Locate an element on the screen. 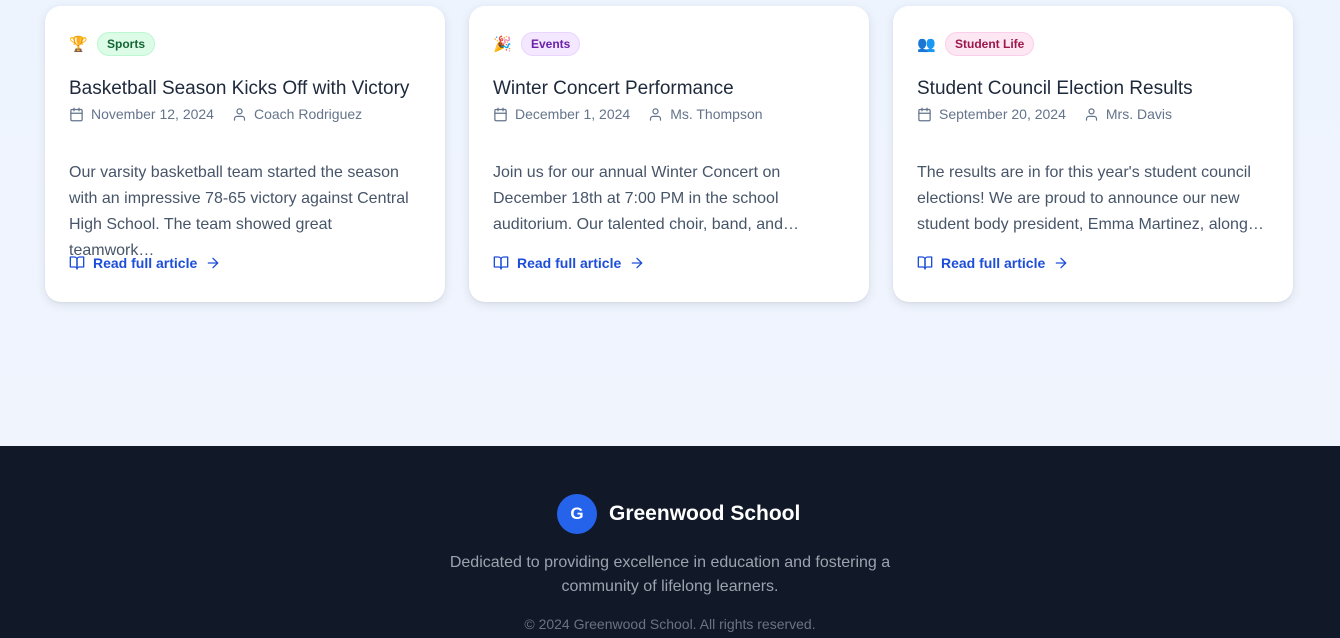  date-text: November 12, 2024 is located at coordinates (152, 114).